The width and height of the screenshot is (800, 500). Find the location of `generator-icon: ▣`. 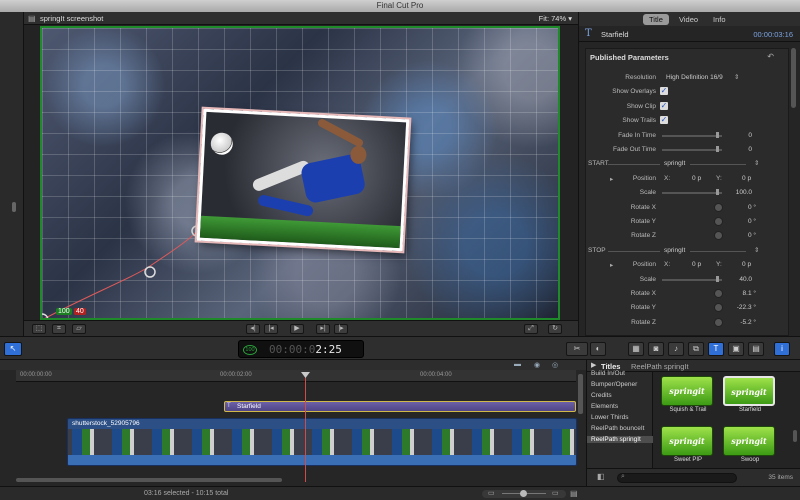

generator-icon: ▣ is located at coordinates (736, 349).